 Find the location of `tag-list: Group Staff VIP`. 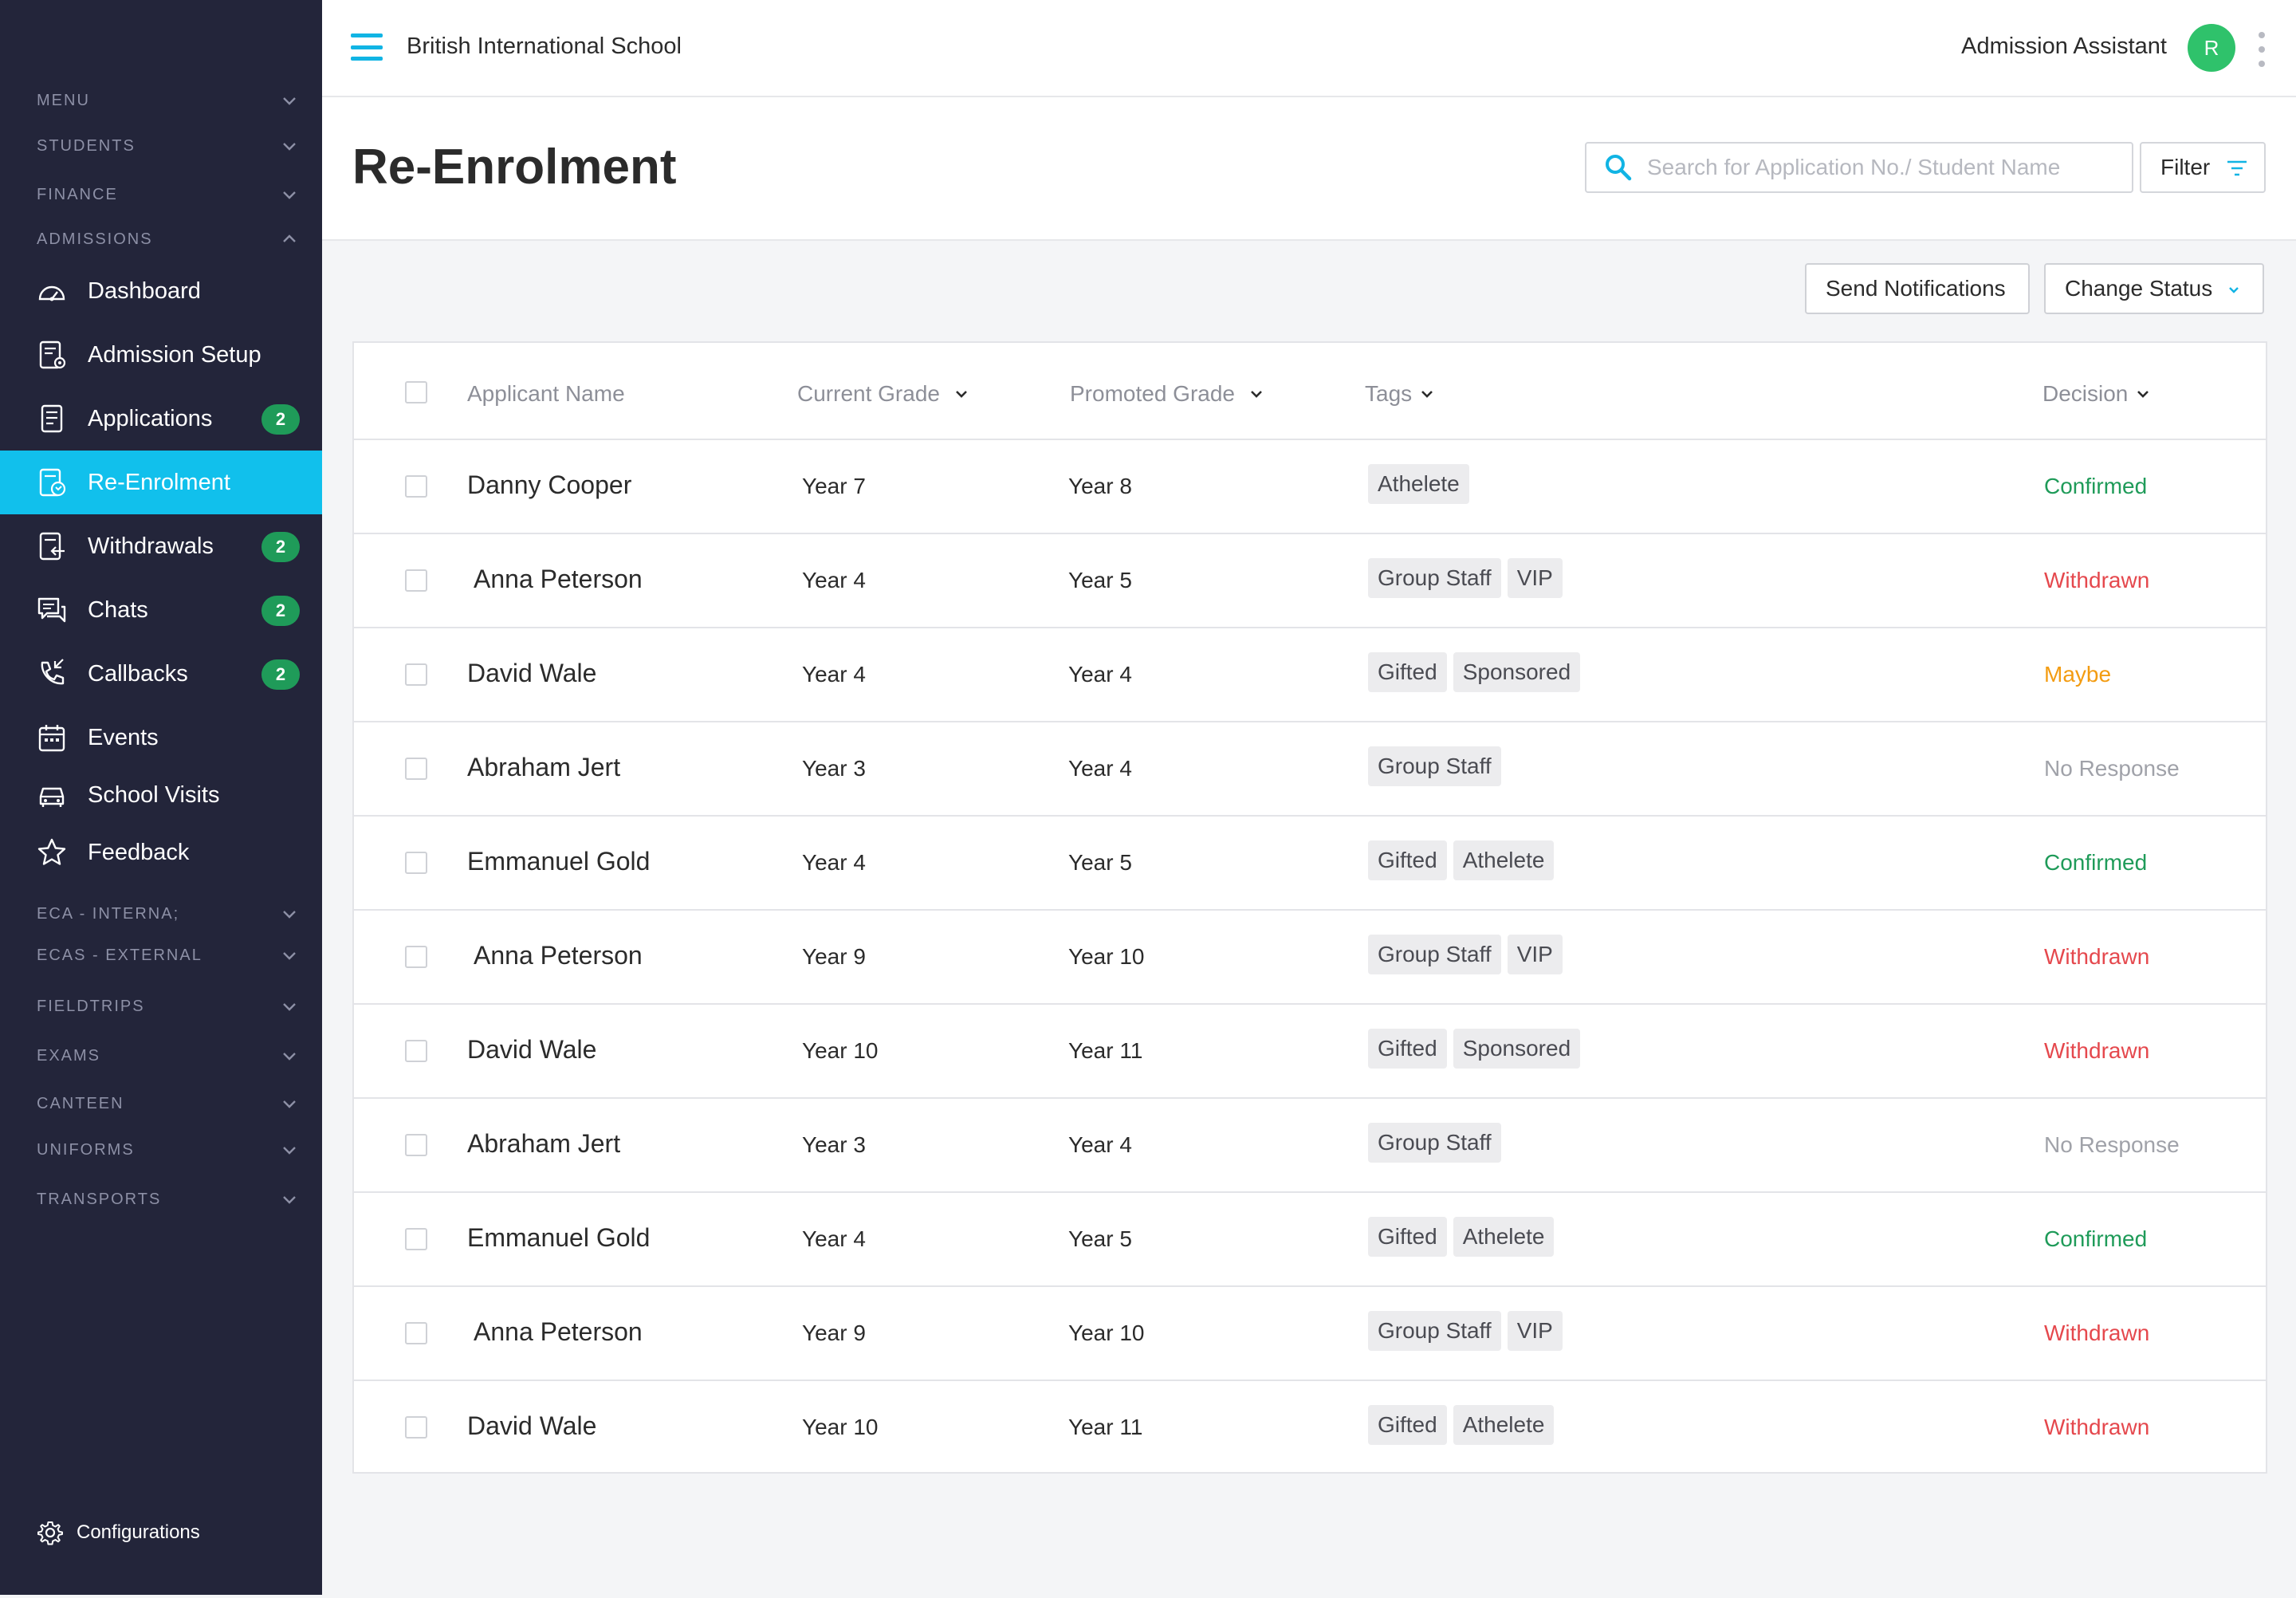

tag-list: Group Staff VIP is located at coordinates (1468, 1331).